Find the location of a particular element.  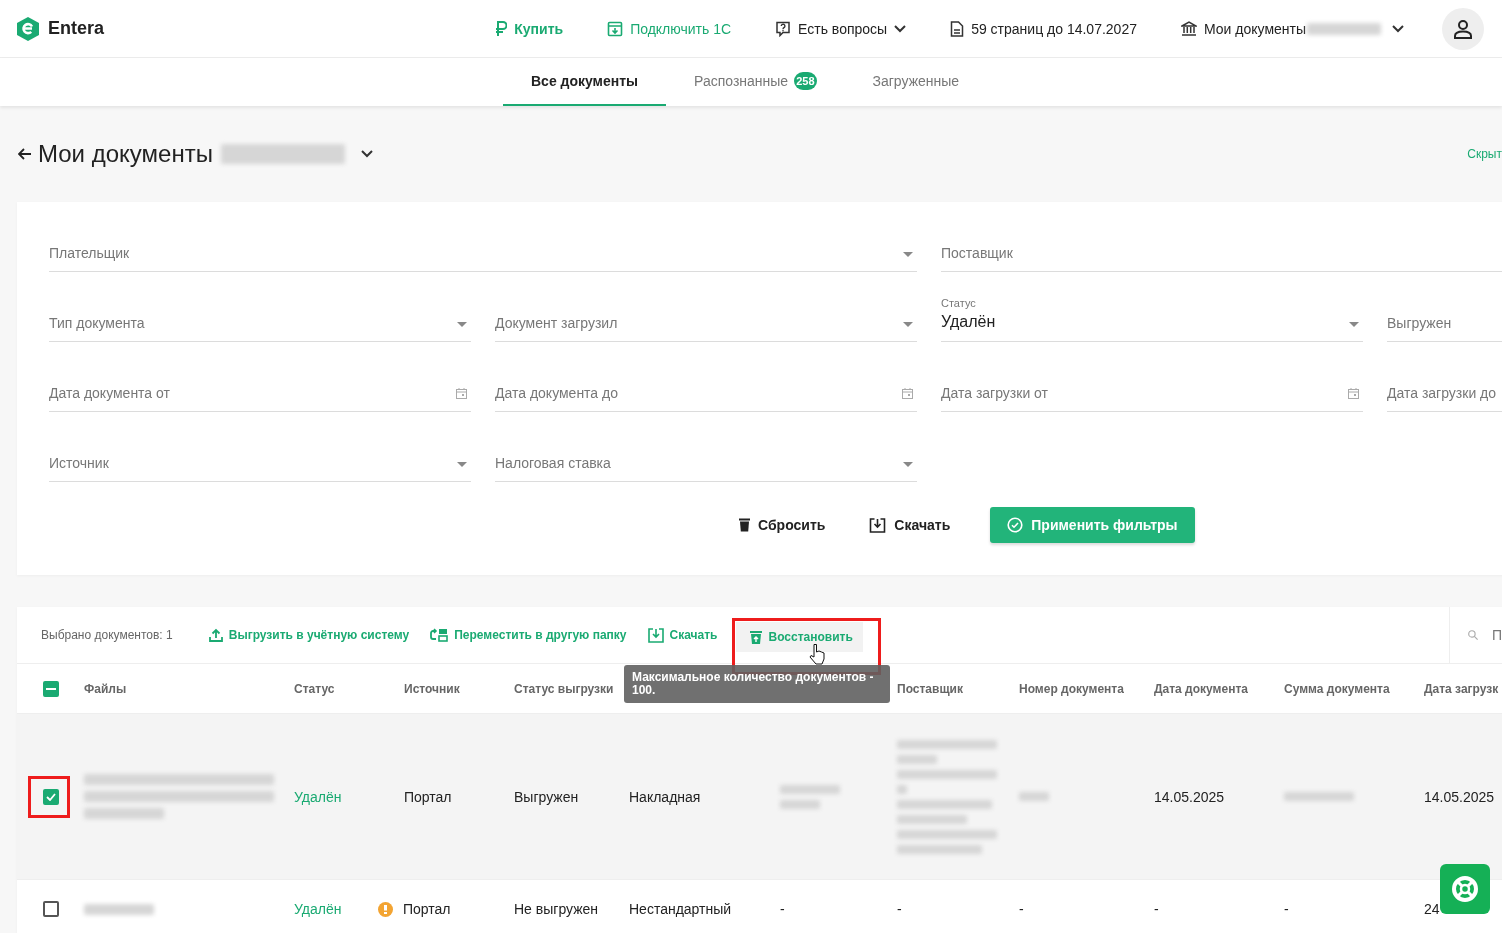

buy-link: Купить is located at coordinates (539, 28).